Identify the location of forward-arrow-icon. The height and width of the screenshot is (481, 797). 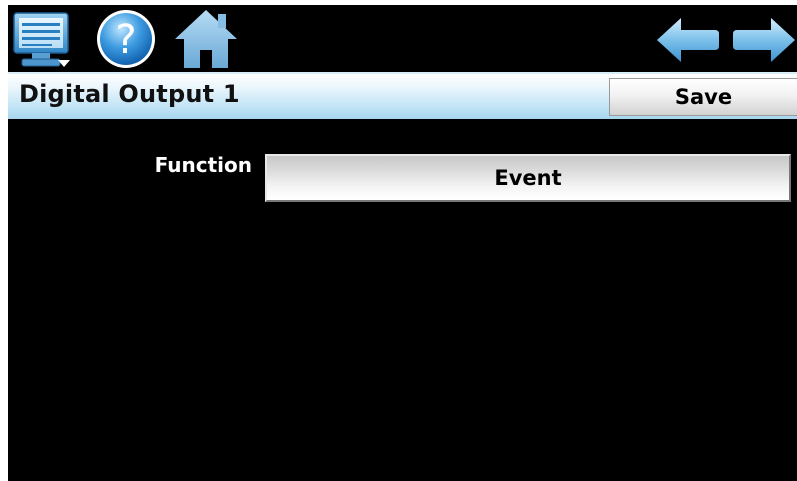
(764, 40).